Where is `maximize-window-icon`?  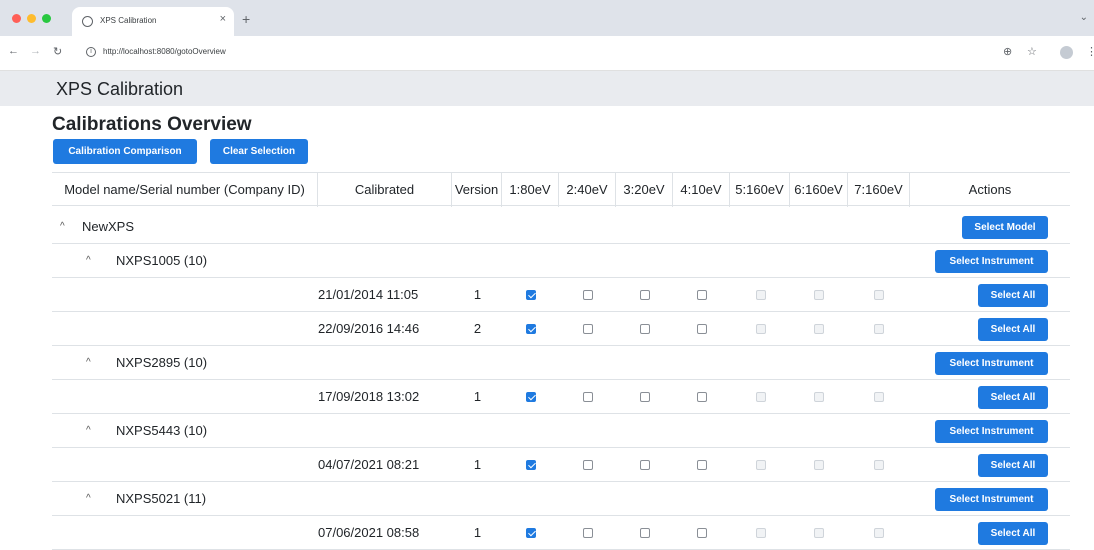
maximize-window-icon is located at coordinates (46, 18).